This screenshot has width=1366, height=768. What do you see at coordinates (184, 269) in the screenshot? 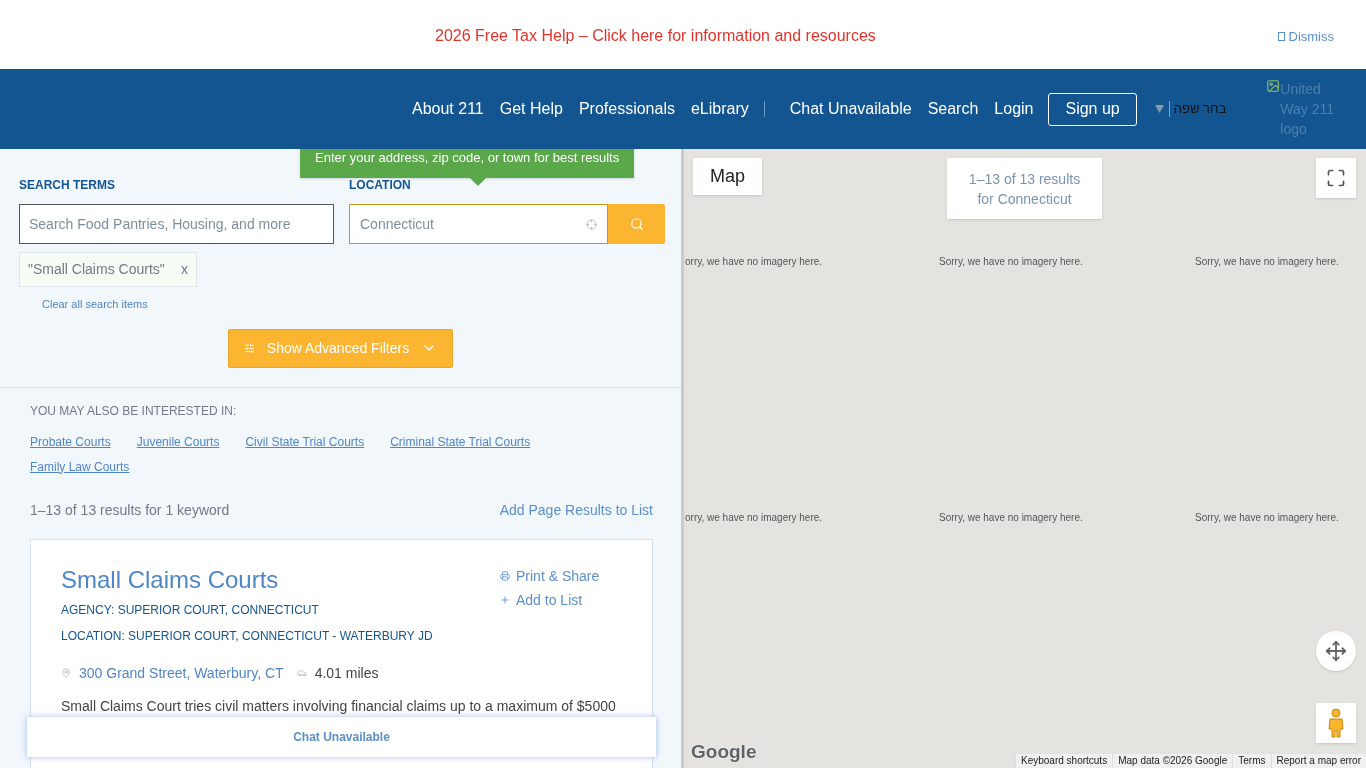
I see `remove-chip-button: x` at bounding box center [184, 269].